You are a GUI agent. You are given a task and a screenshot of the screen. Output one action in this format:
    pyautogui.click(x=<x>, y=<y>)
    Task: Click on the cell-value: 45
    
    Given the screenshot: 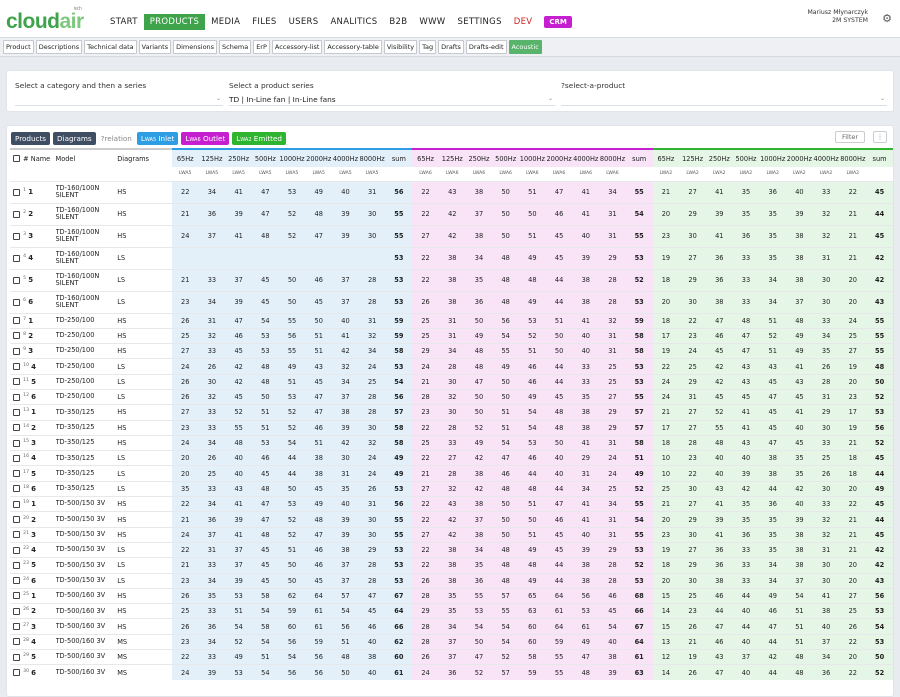 What is the action you would take?
    pyautogui.click(x=559, y=550)
    